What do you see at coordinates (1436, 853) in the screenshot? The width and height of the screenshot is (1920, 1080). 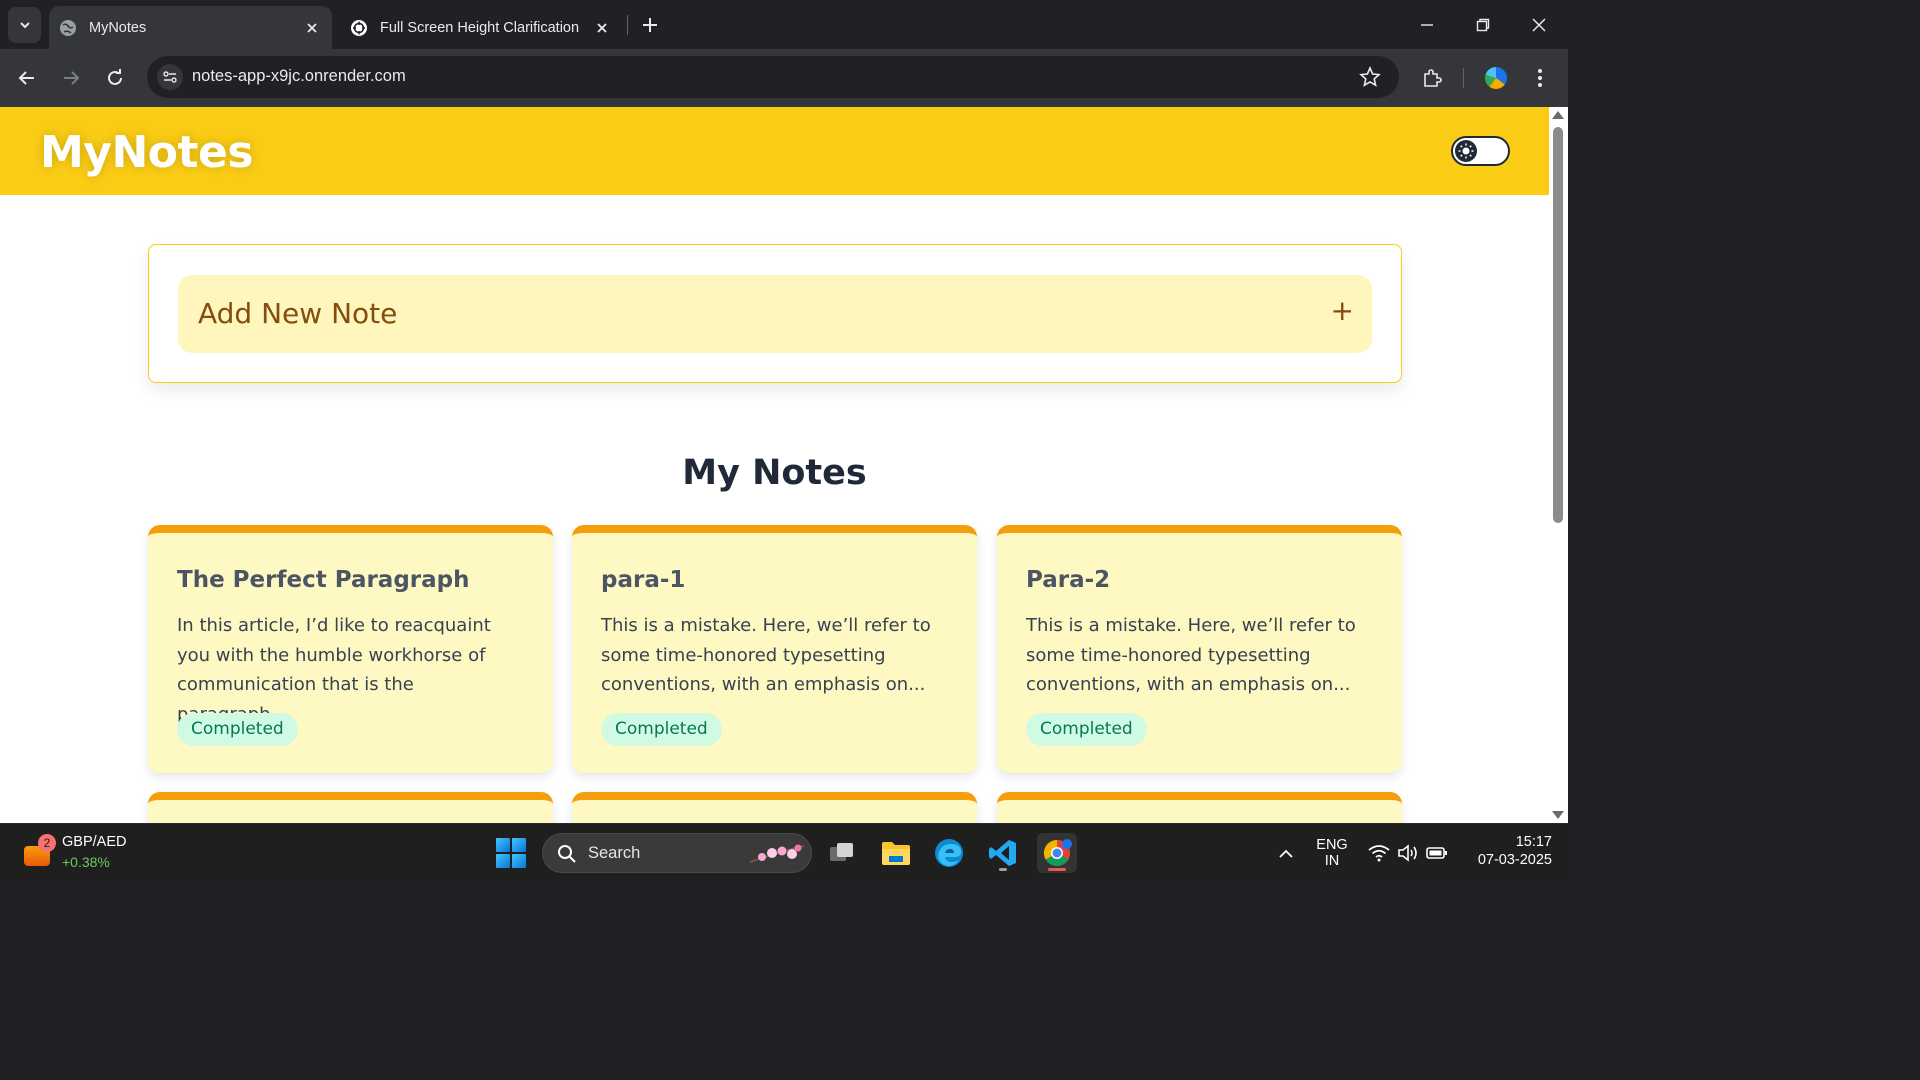 I see `battery-icon` at bounding box center [1436, 853].